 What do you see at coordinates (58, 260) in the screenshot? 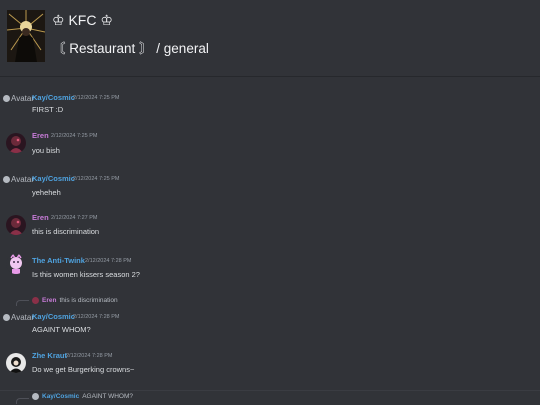
I see `username: The Anti-Twink` at bounding box center [58, 260].